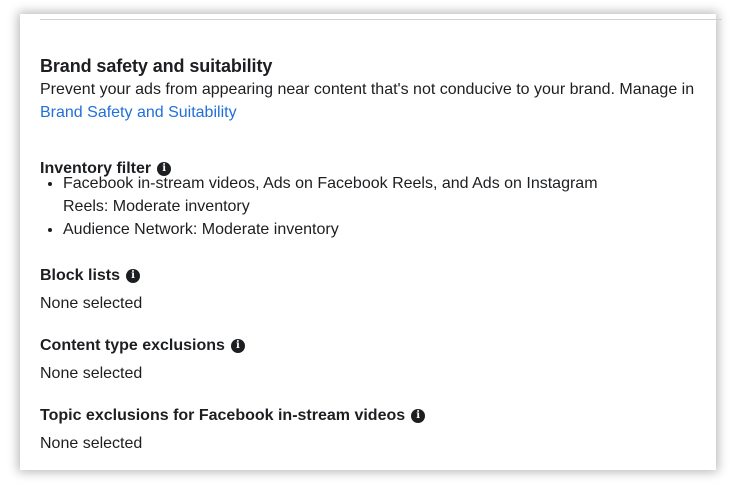 This screenshot has height=492, width=736. Describe the element at coordinates (156, 66) in the screenshot. I see `section-title: Brand safety and suitability` at that location.